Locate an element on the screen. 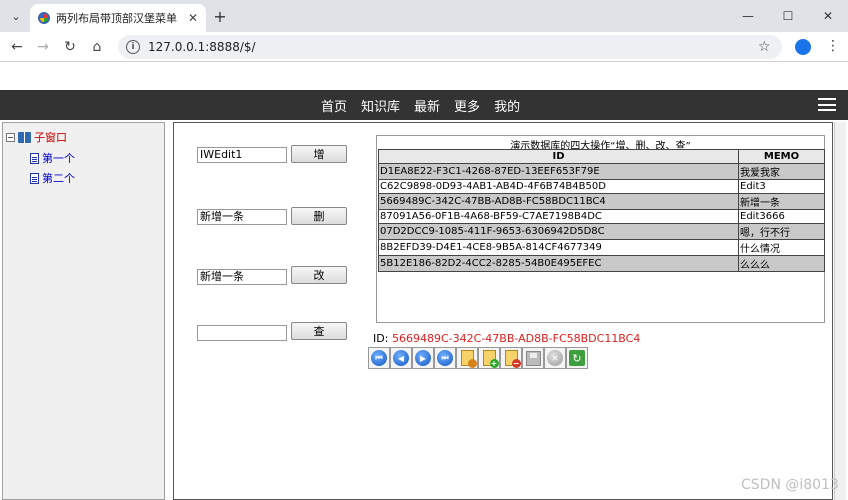 The width and height of the screenshot is (848, 500). cell-memo: 我爱我家 is located at coordinates (781, 171).